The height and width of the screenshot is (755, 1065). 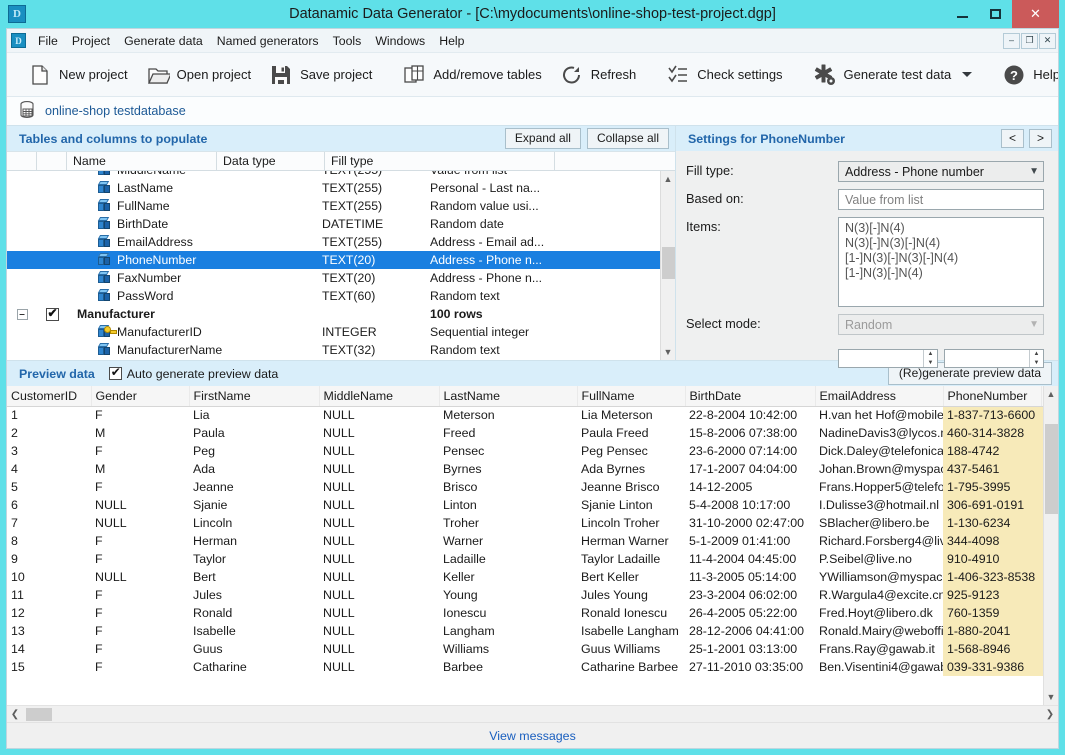 What do you see at coordinates (992, 577) in the screenshot?
I see `table-cell: 1-406-323-8538` at bounding box center [992, 577].